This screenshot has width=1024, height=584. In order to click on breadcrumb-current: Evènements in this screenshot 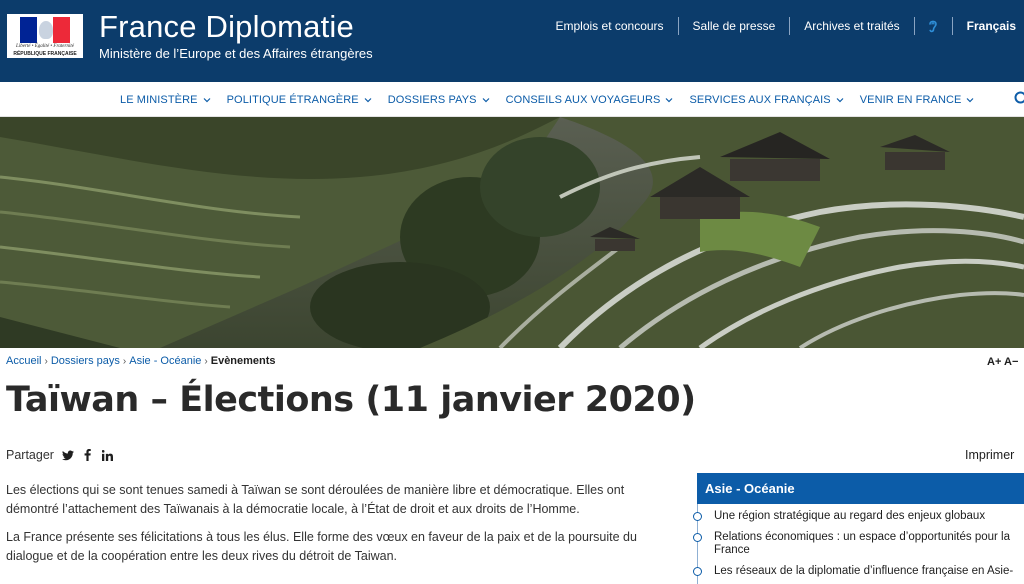, I will do `click(243, 361)`.